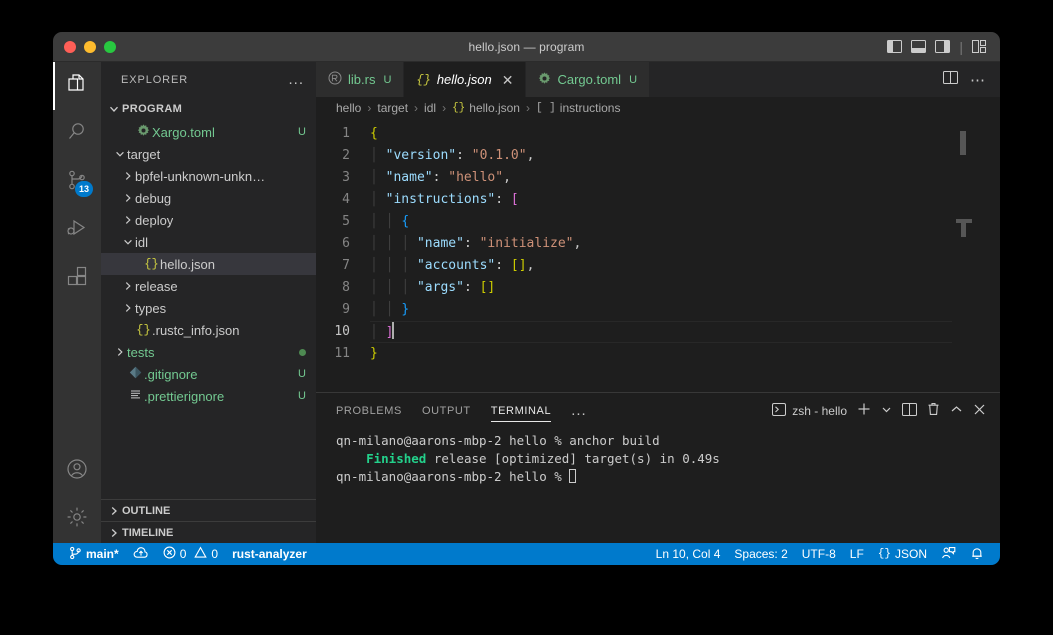 The width and height of the screenshot is (1053, 635). What do you see at coordinates (110, 46) in the screenshot?
I see `zoom-window-button` at bounding box center [110, 46].